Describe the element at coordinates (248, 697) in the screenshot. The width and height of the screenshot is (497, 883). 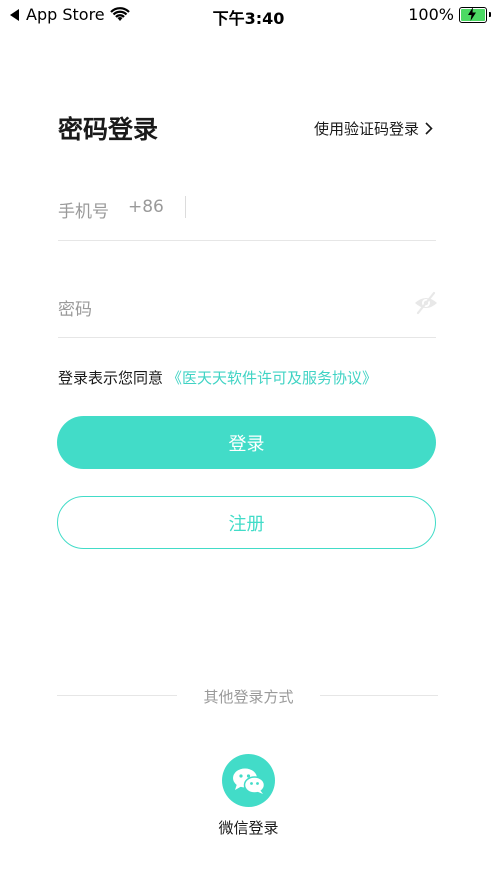
I see `other-login-title: 其他登录方式` at that location.